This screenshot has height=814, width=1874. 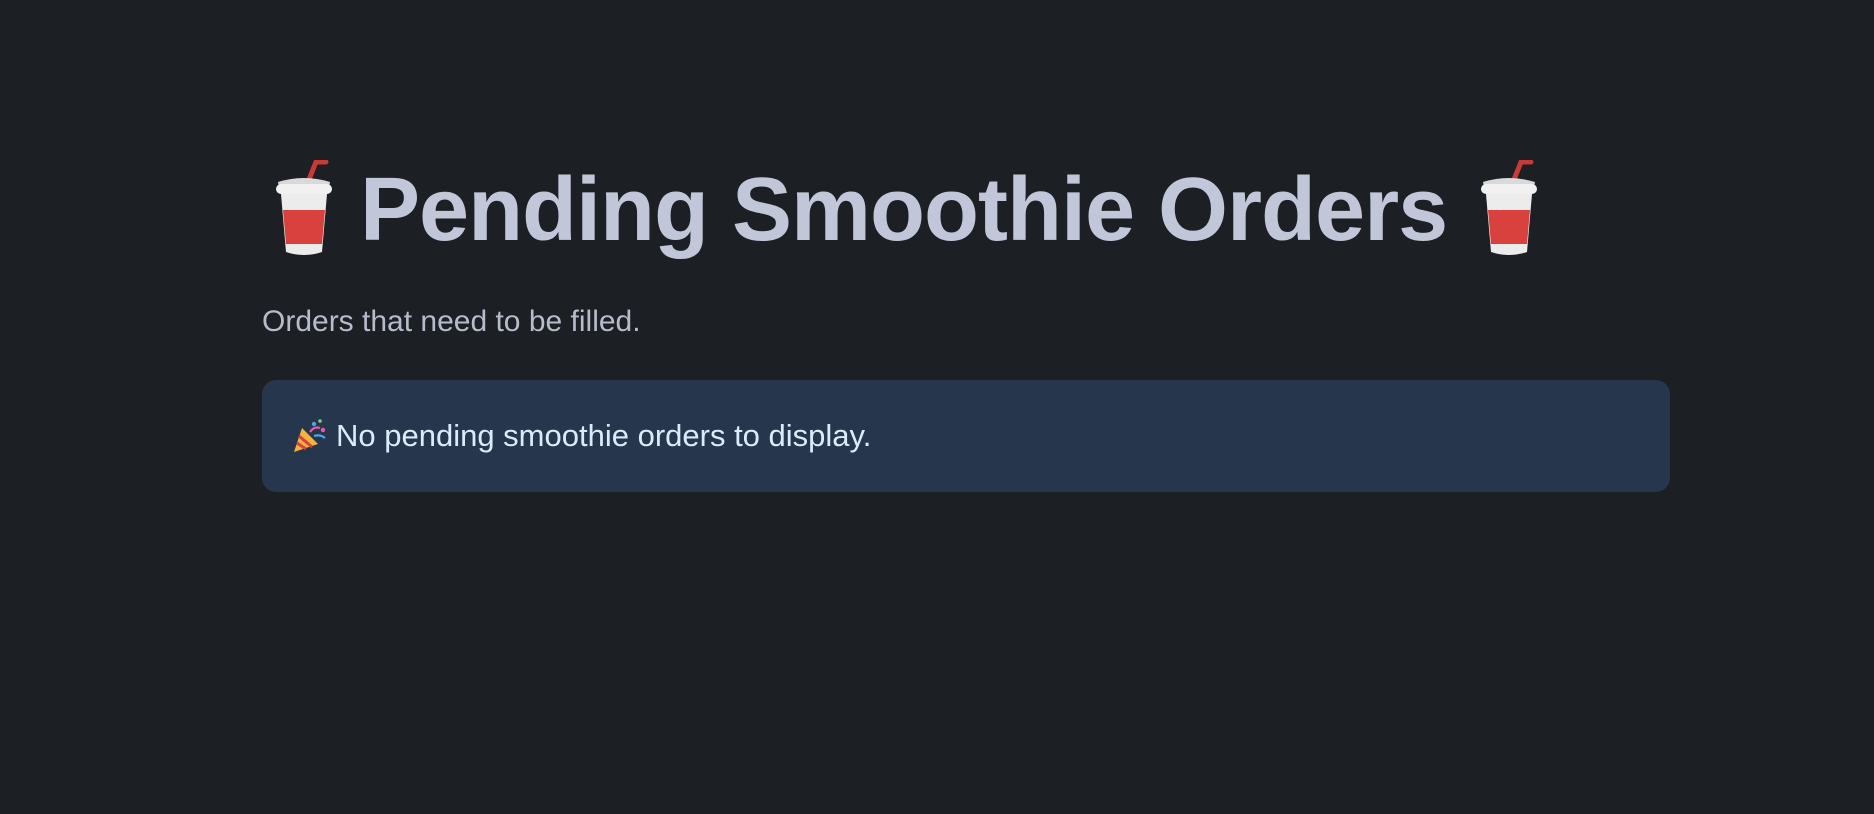 I want to click on page-title-text: Pending Smoothie Orders, so click(x=904, y=209).